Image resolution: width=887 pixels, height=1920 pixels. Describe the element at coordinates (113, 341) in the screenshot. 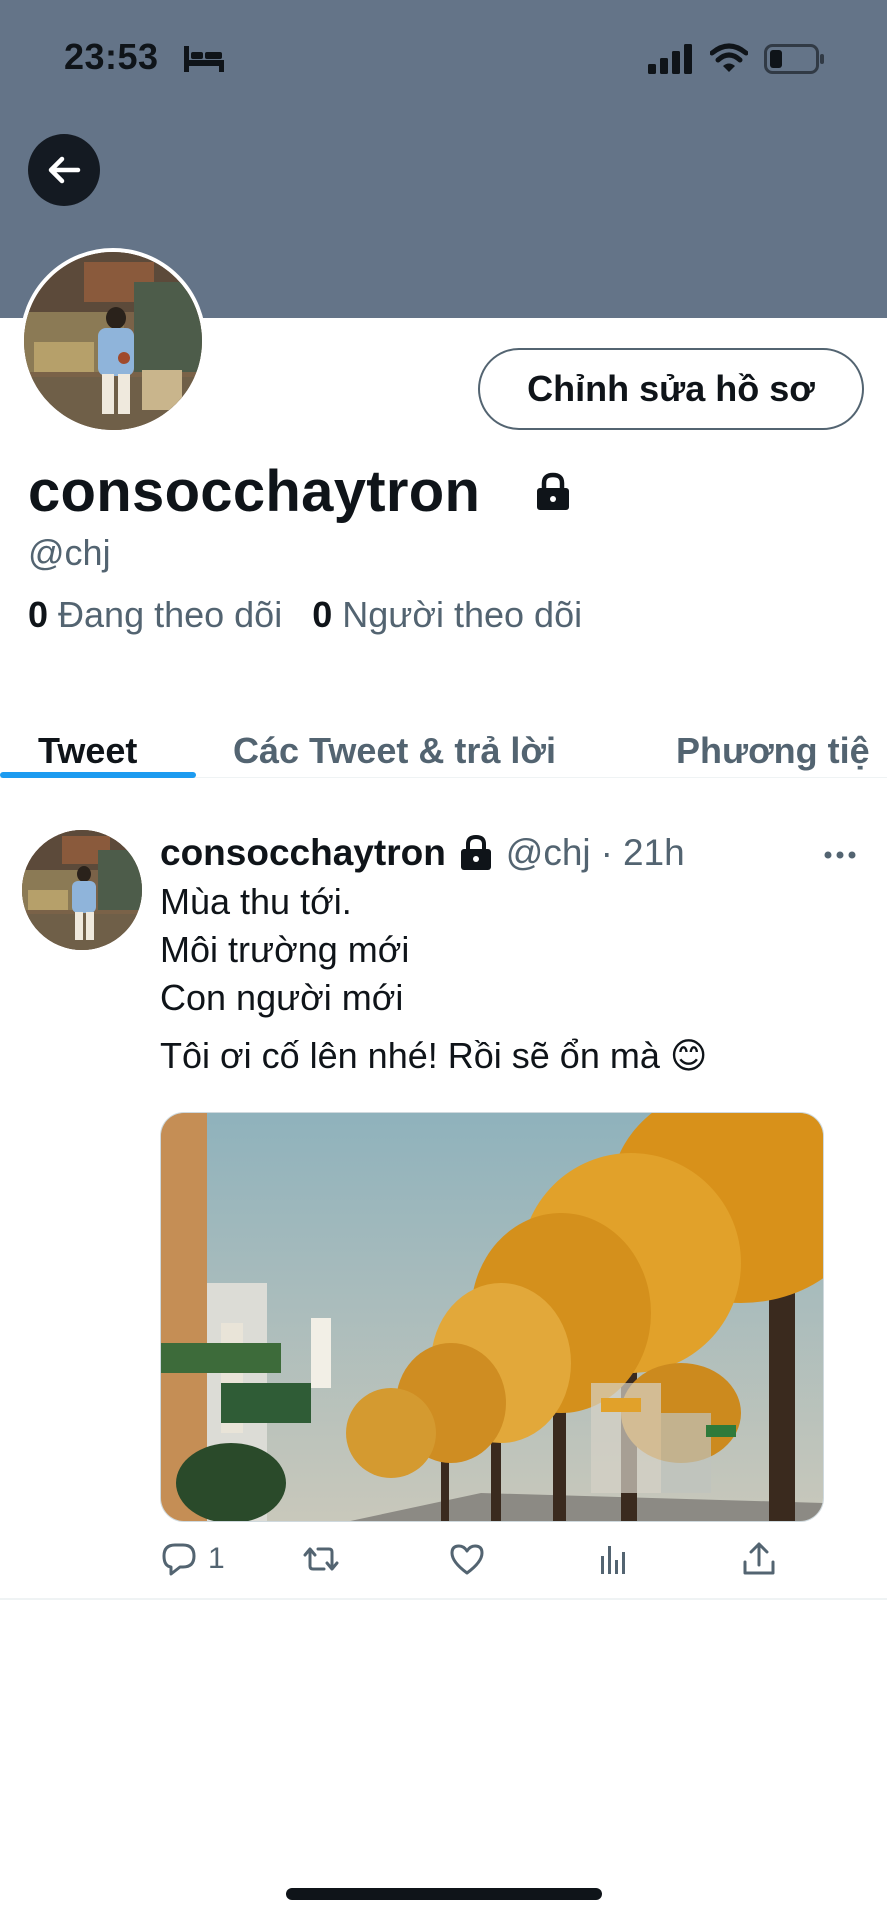

I see `profile-avatar` at that location.